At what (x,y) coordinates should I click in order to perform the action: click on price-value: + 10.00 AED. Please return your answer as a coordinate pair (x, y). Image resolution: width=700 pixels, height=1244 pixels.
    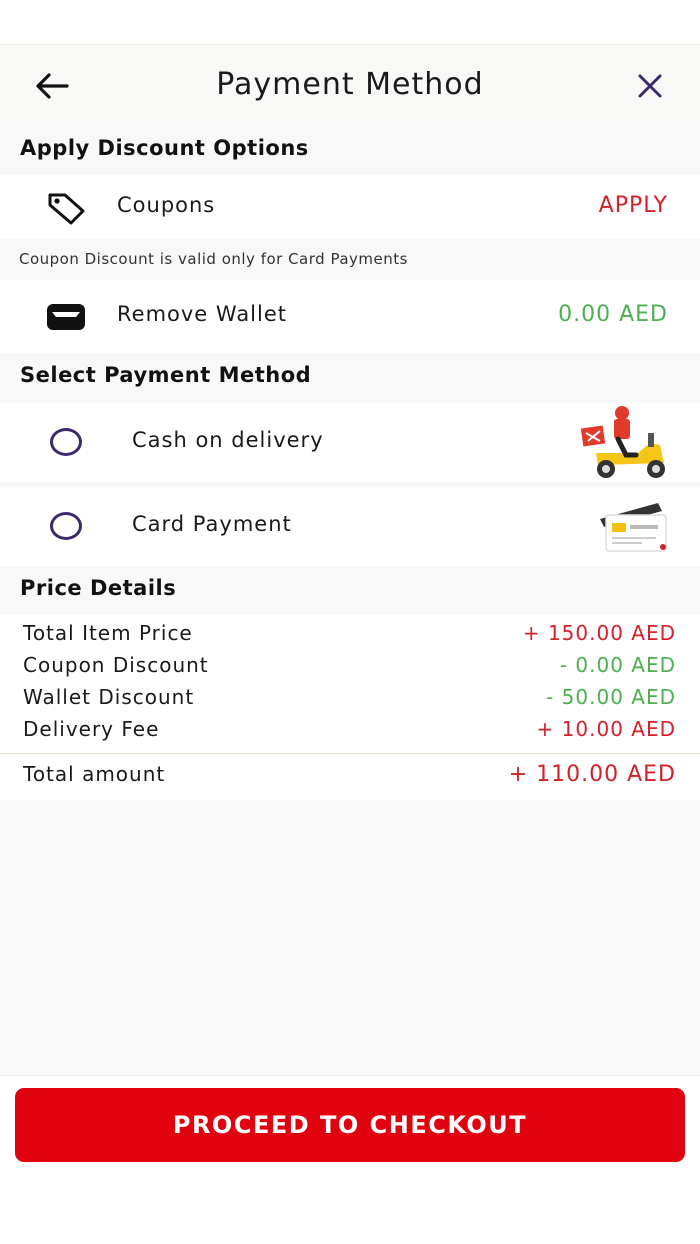
    Looking at the image, I should click on (606, 729).